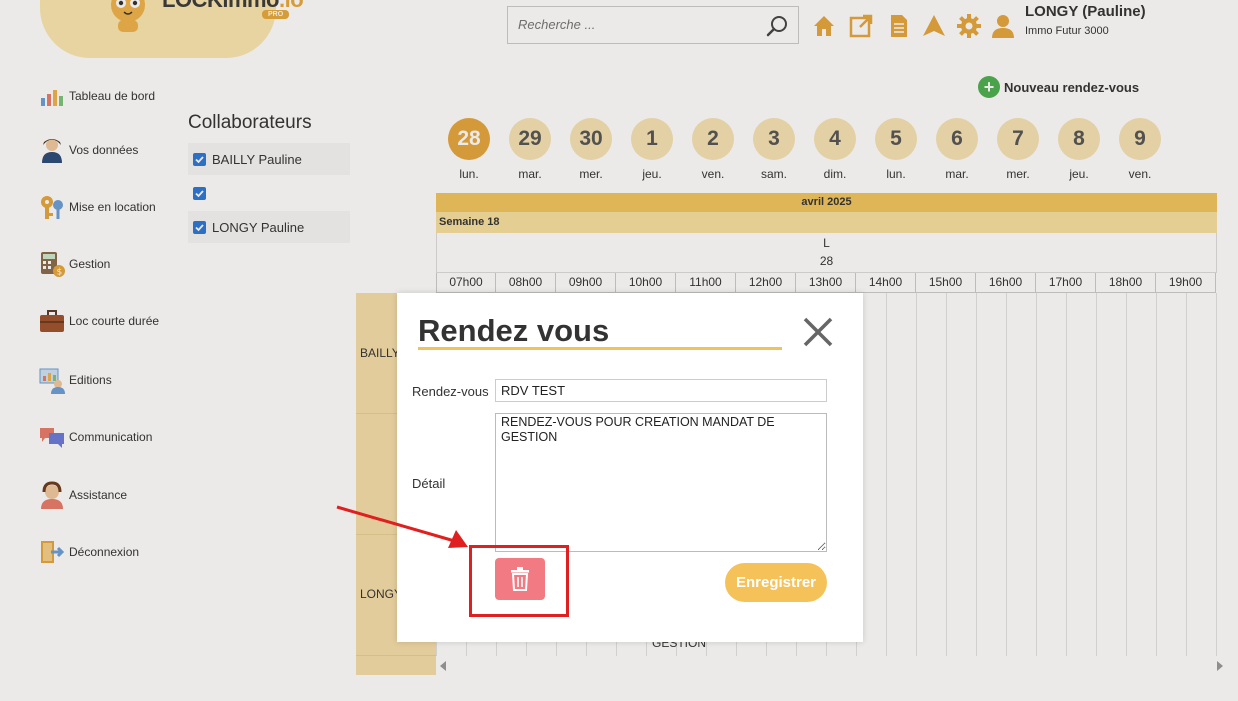  Describe the element at coordinates (776, 582) in the screenshot. I see `save-button: Enregistrer` at that location.